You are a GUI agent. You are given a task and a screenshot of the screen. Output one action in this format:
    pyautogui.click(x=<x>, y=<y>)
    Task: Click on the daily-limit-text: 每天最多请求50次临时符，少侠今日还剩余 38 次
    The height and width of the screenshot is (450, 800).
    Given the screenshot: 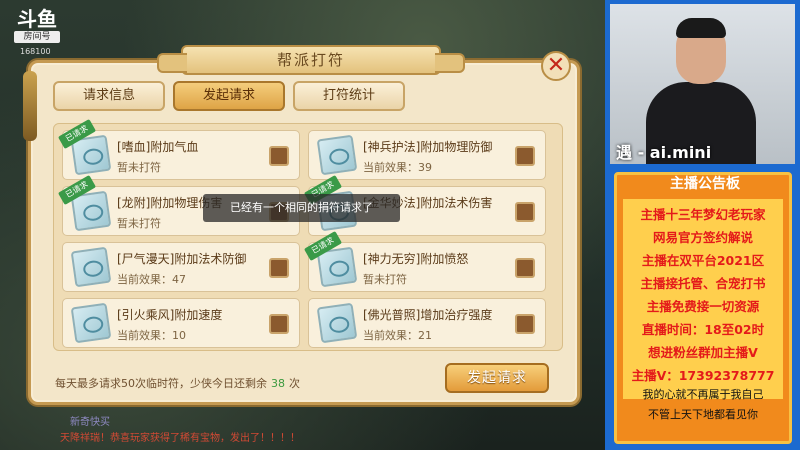 What is the action you would take?
    pyautogui.click(x=177, y=383)
    